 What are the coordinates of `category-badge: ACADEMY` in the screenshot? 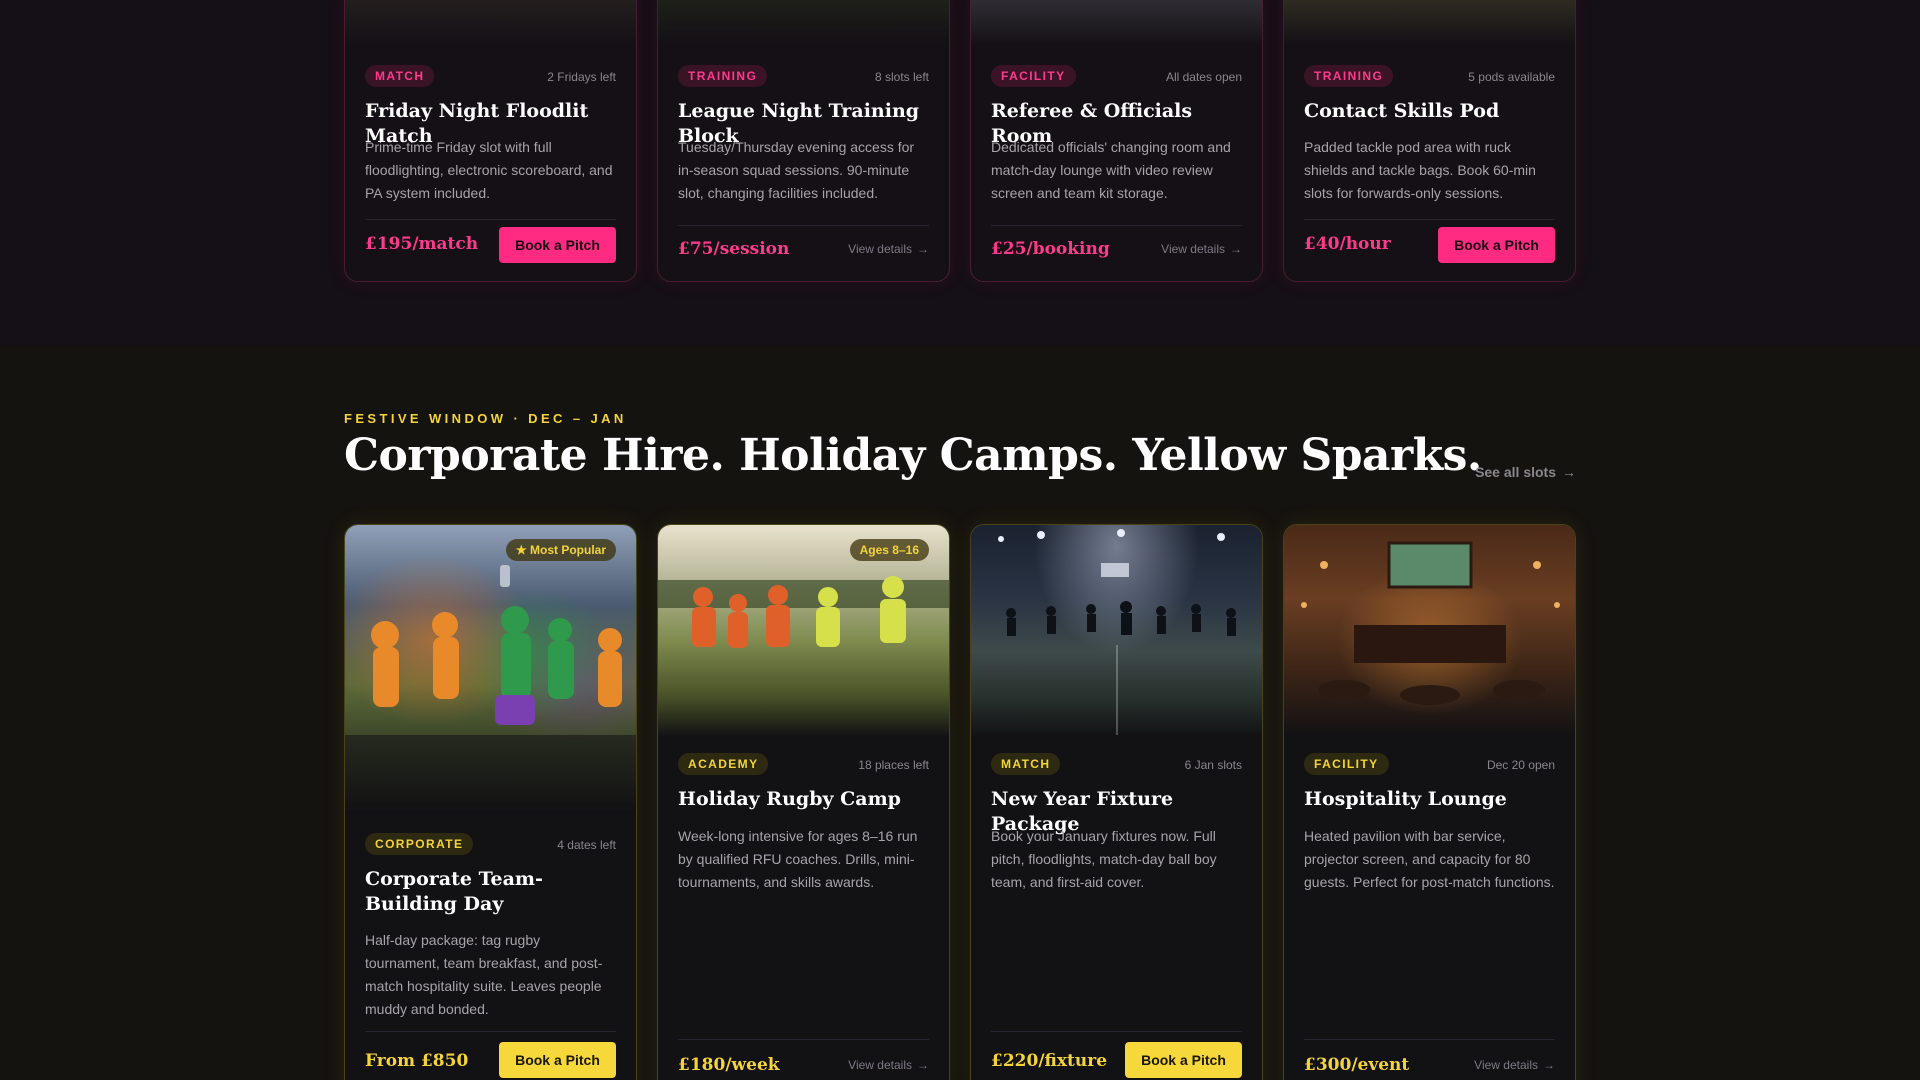 It's located at (723, 764).